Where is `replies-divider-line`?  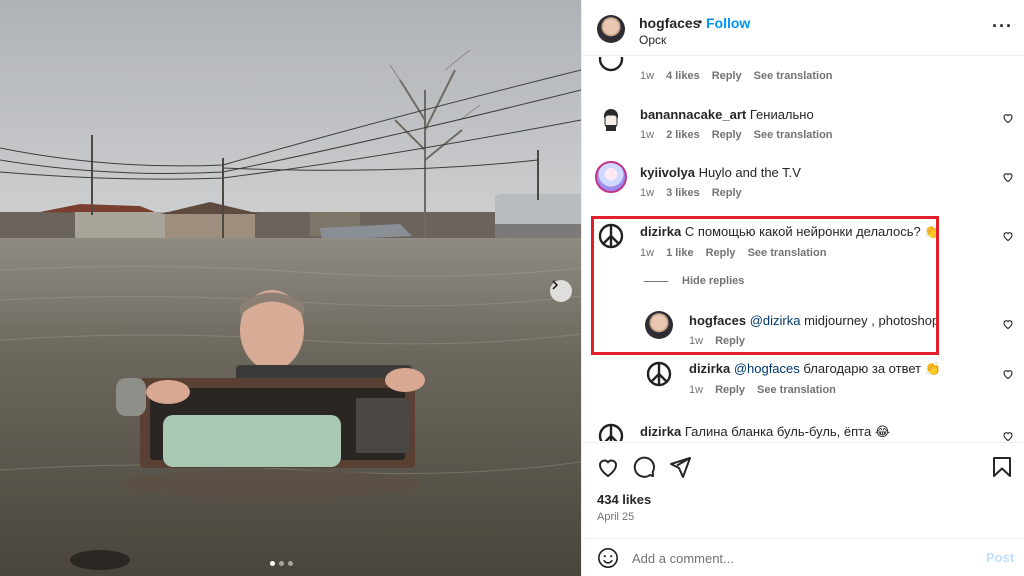
replies-divider-line is located at coordinates (656, 281).